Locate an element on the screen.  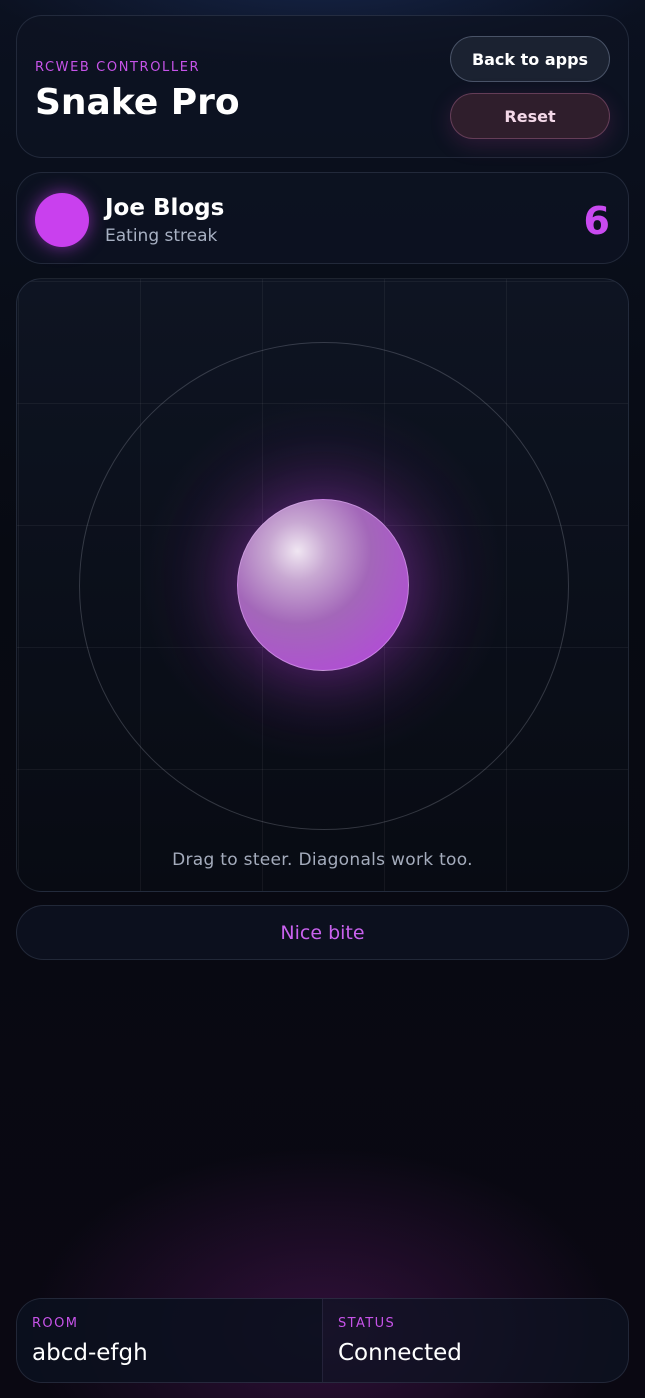
player-card: Joe Blogs Eating streak 6 is located at coordinates (322, 218).